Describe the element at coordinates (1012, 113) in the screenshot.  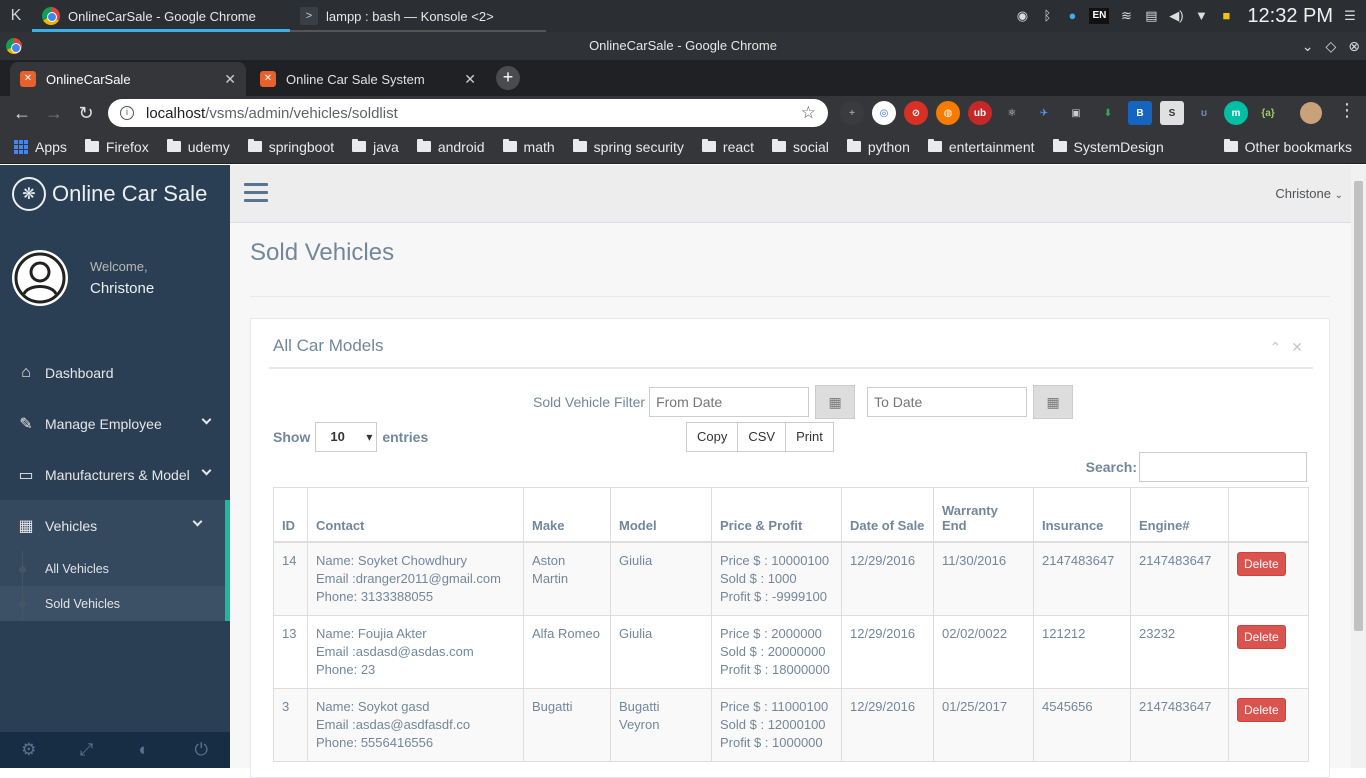
I see `react-devtools-icon: ⚛` at that location.